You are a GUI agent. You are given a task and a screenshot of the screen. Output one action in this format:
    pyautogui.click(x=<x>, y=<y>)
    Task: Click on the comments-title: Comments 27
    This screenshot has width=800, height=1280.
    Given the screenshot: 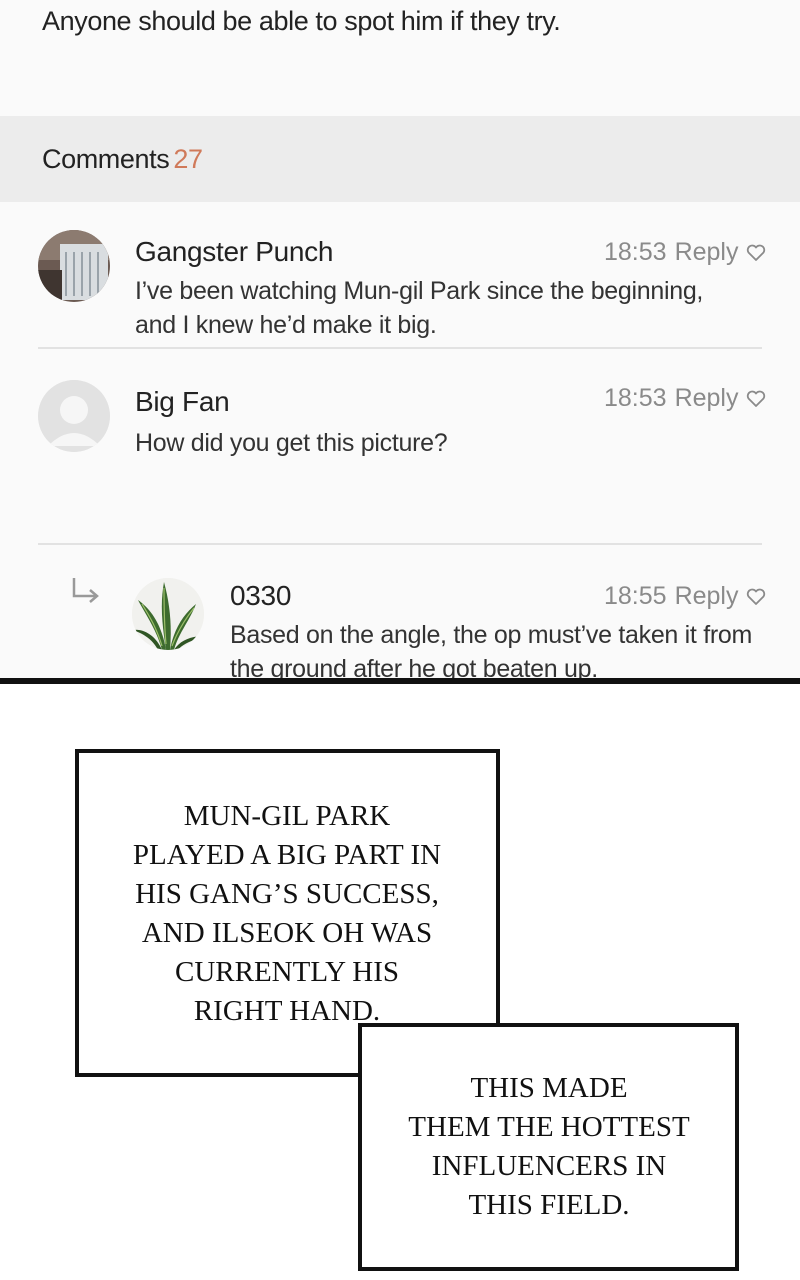 What is the action you would take?
    pyautogui.click(x=122, y=159)
    